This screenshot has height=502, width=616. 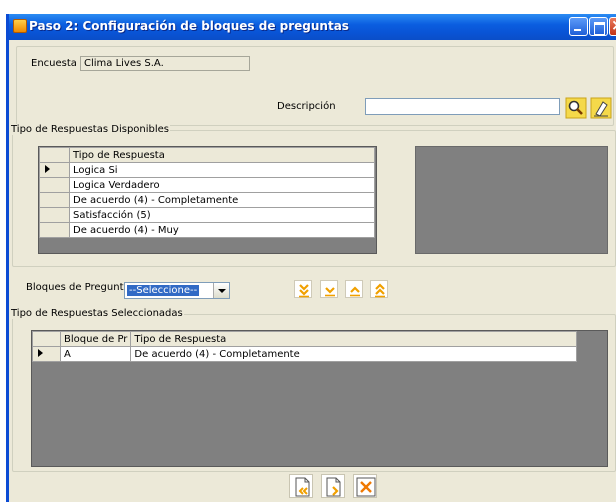 I want to click on move-down-button, so click(x=329, y=289).